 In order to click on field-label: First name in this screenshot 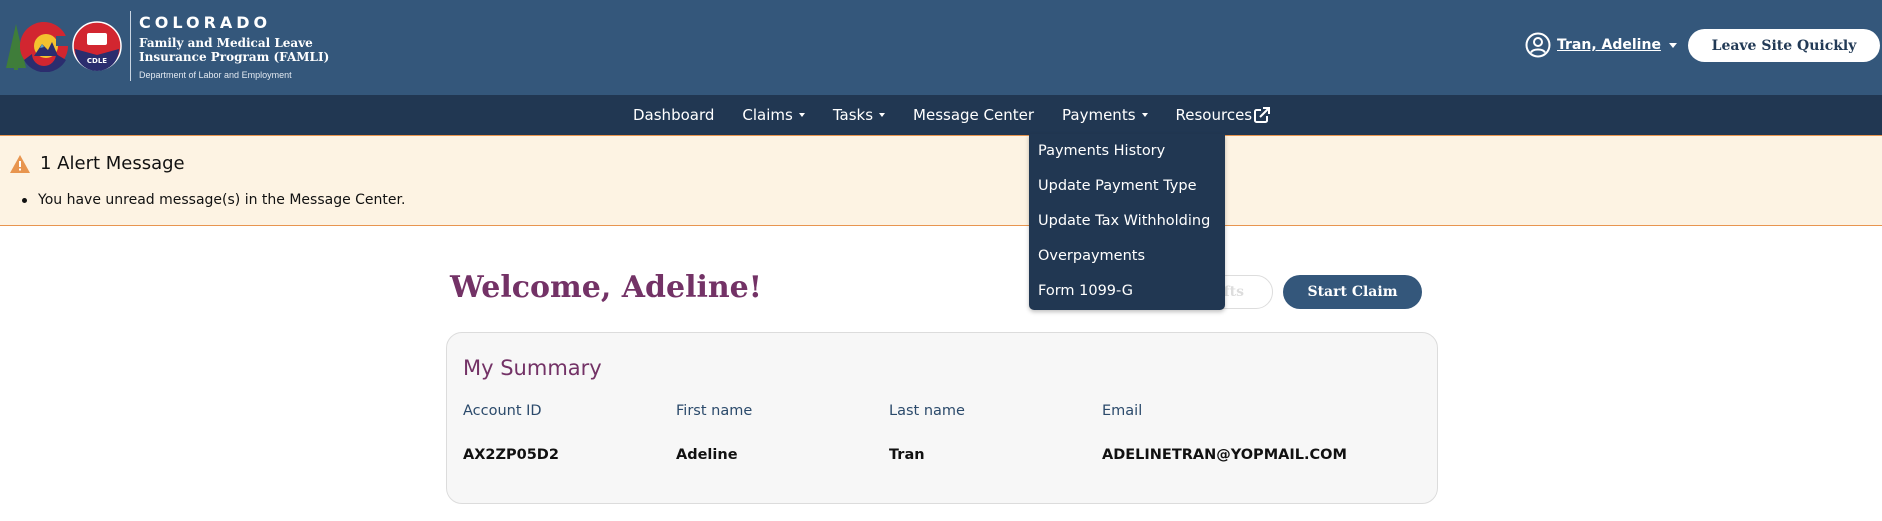, I will do `click(714, 411)`.